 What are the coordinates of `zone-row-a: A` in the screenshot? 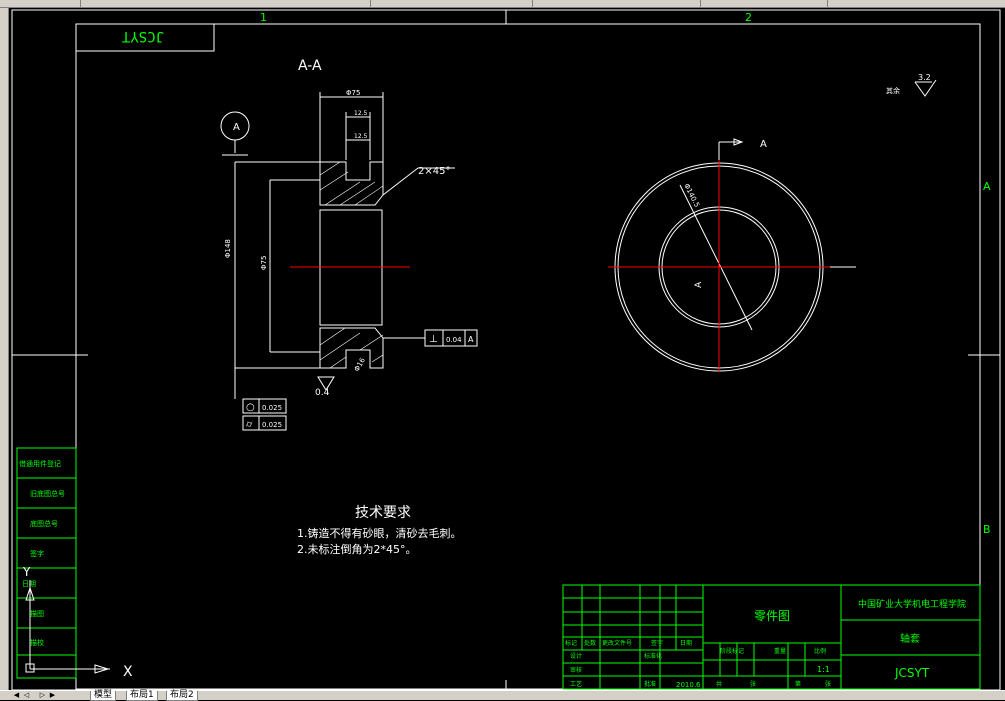 It's located at (987, 186).